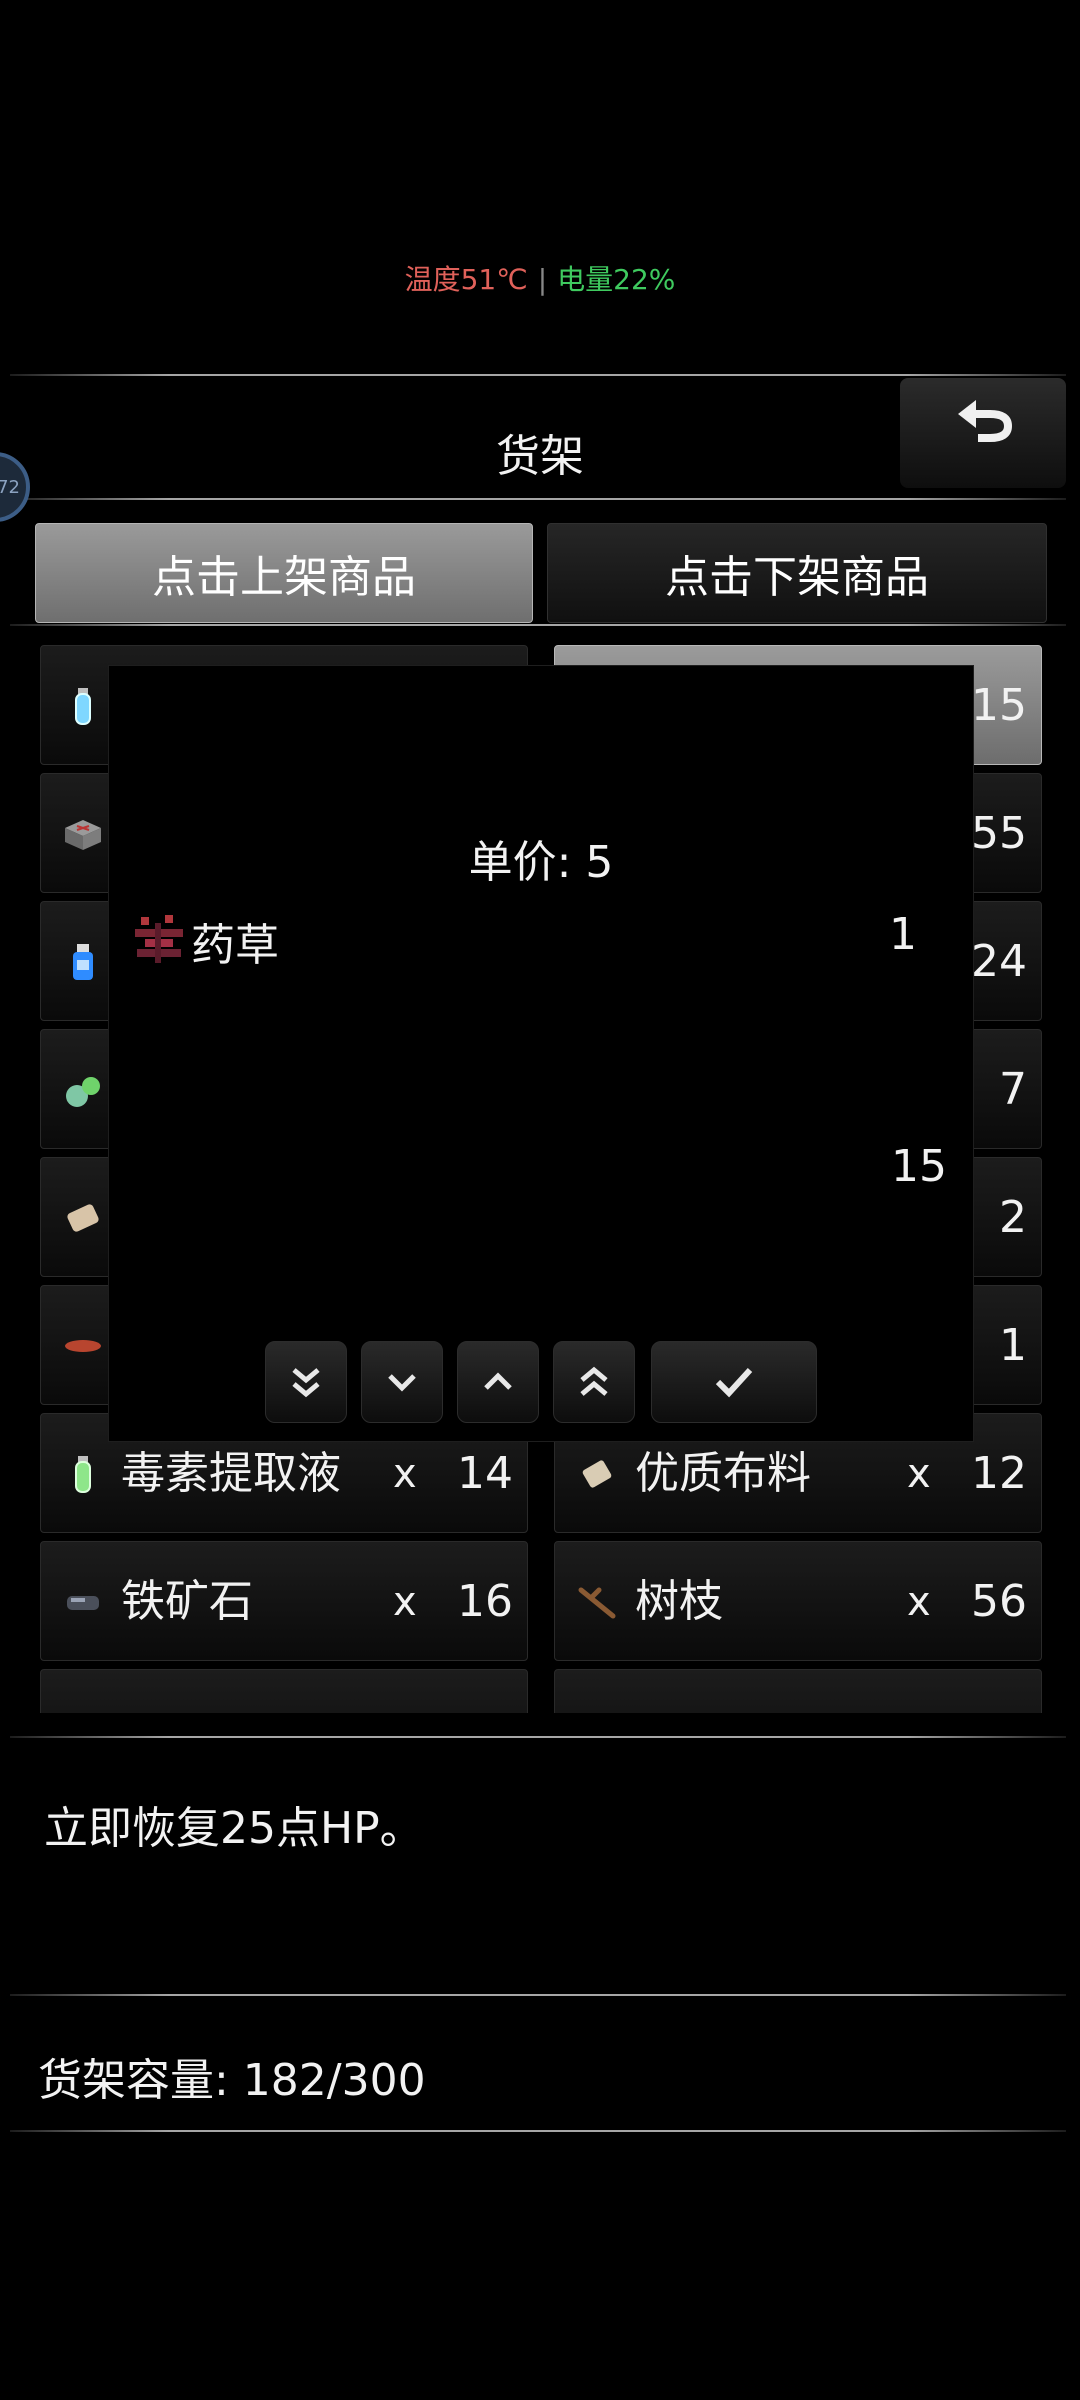  What do you see at coordinates (83, 962) in the screenshot?
I see `spray-bottle-icon` at bounding box center [83, 962].